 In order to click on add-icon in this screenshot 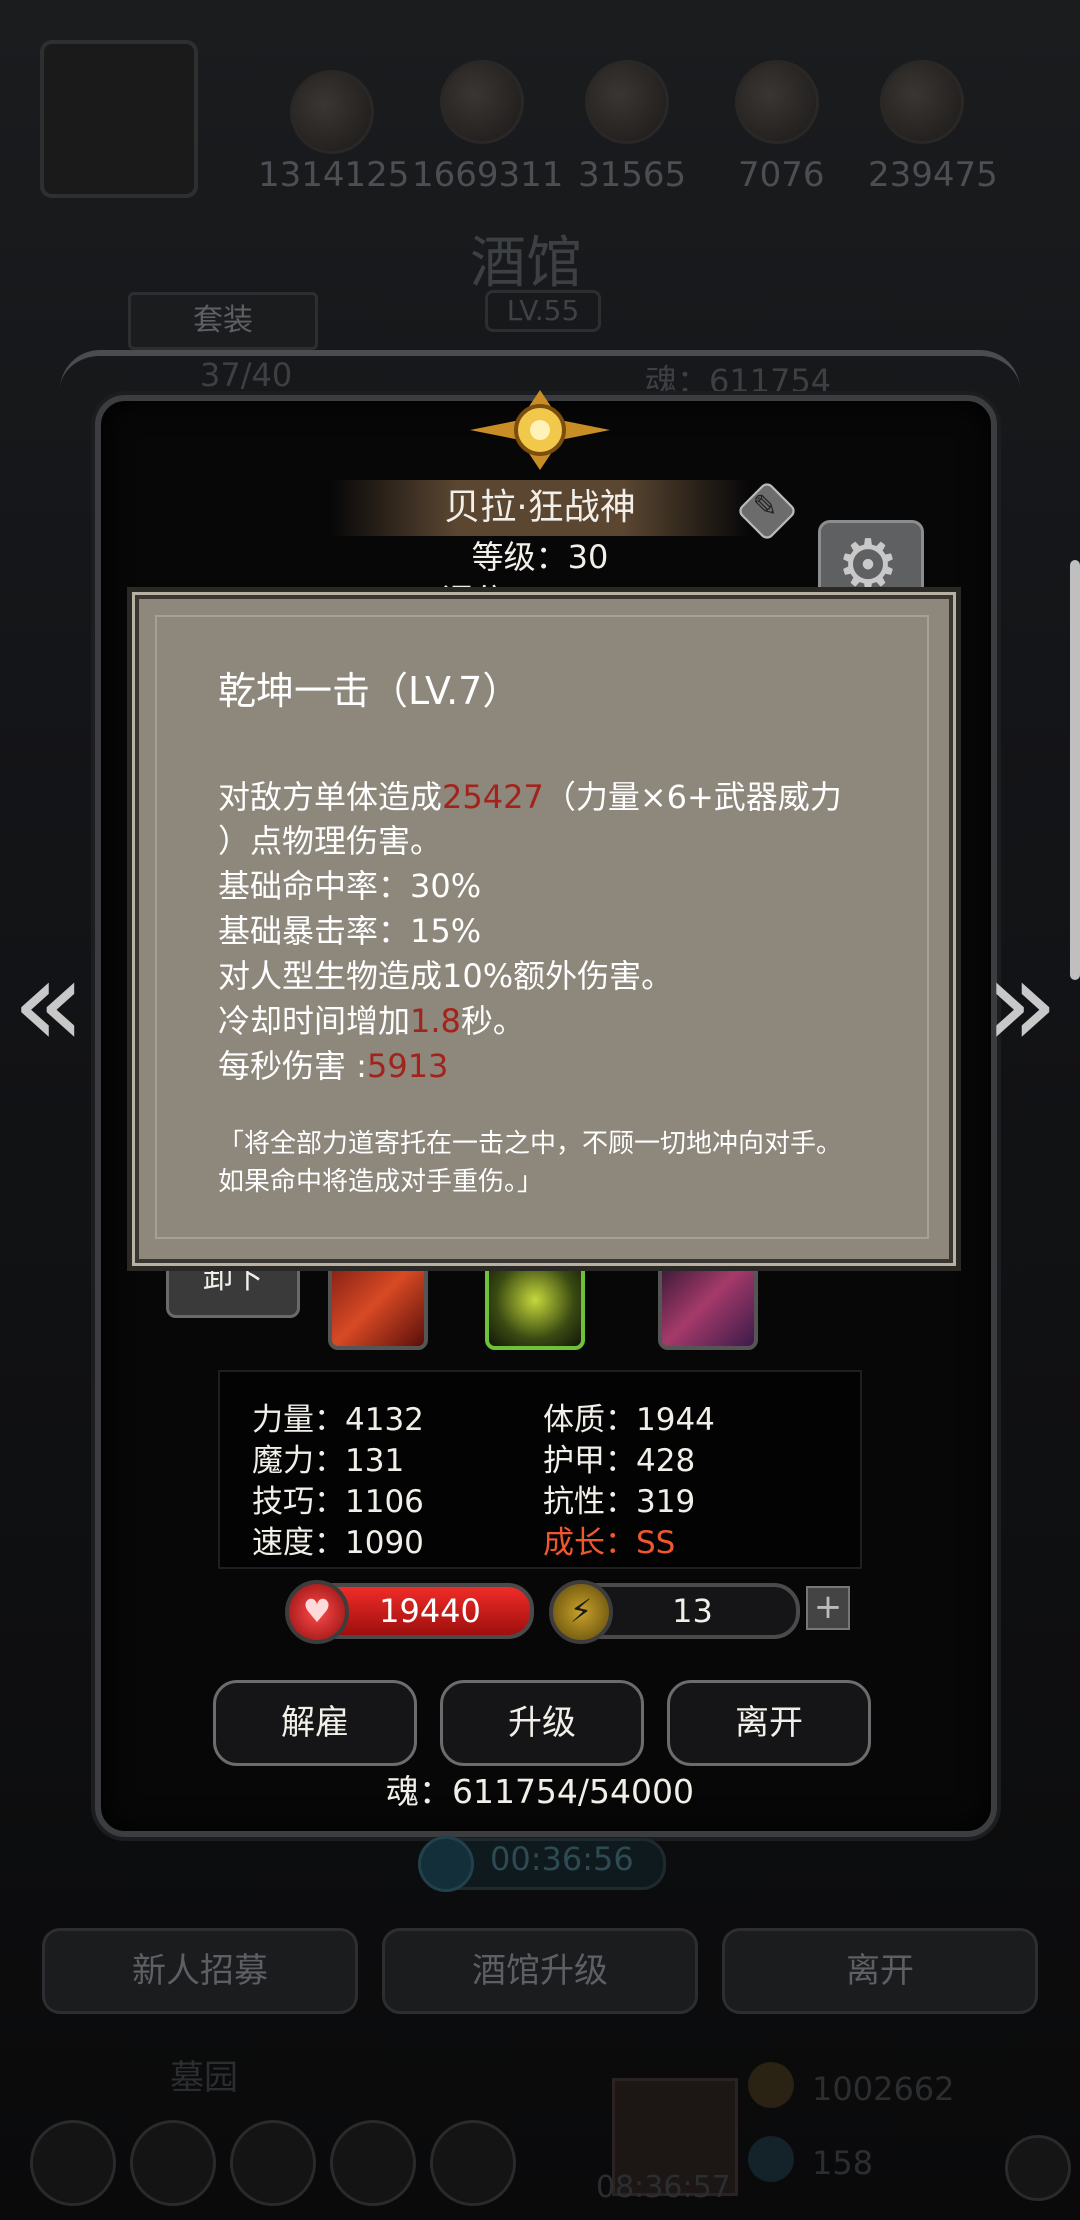, I will do `click(1038, 2168)`.